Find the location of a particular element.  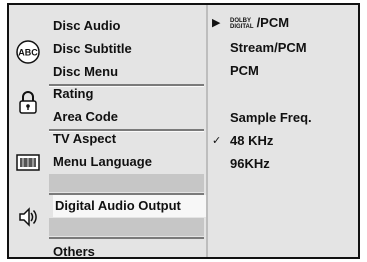

option-stream-pcm: Stream/PCM is located at coordinates (268, 48).